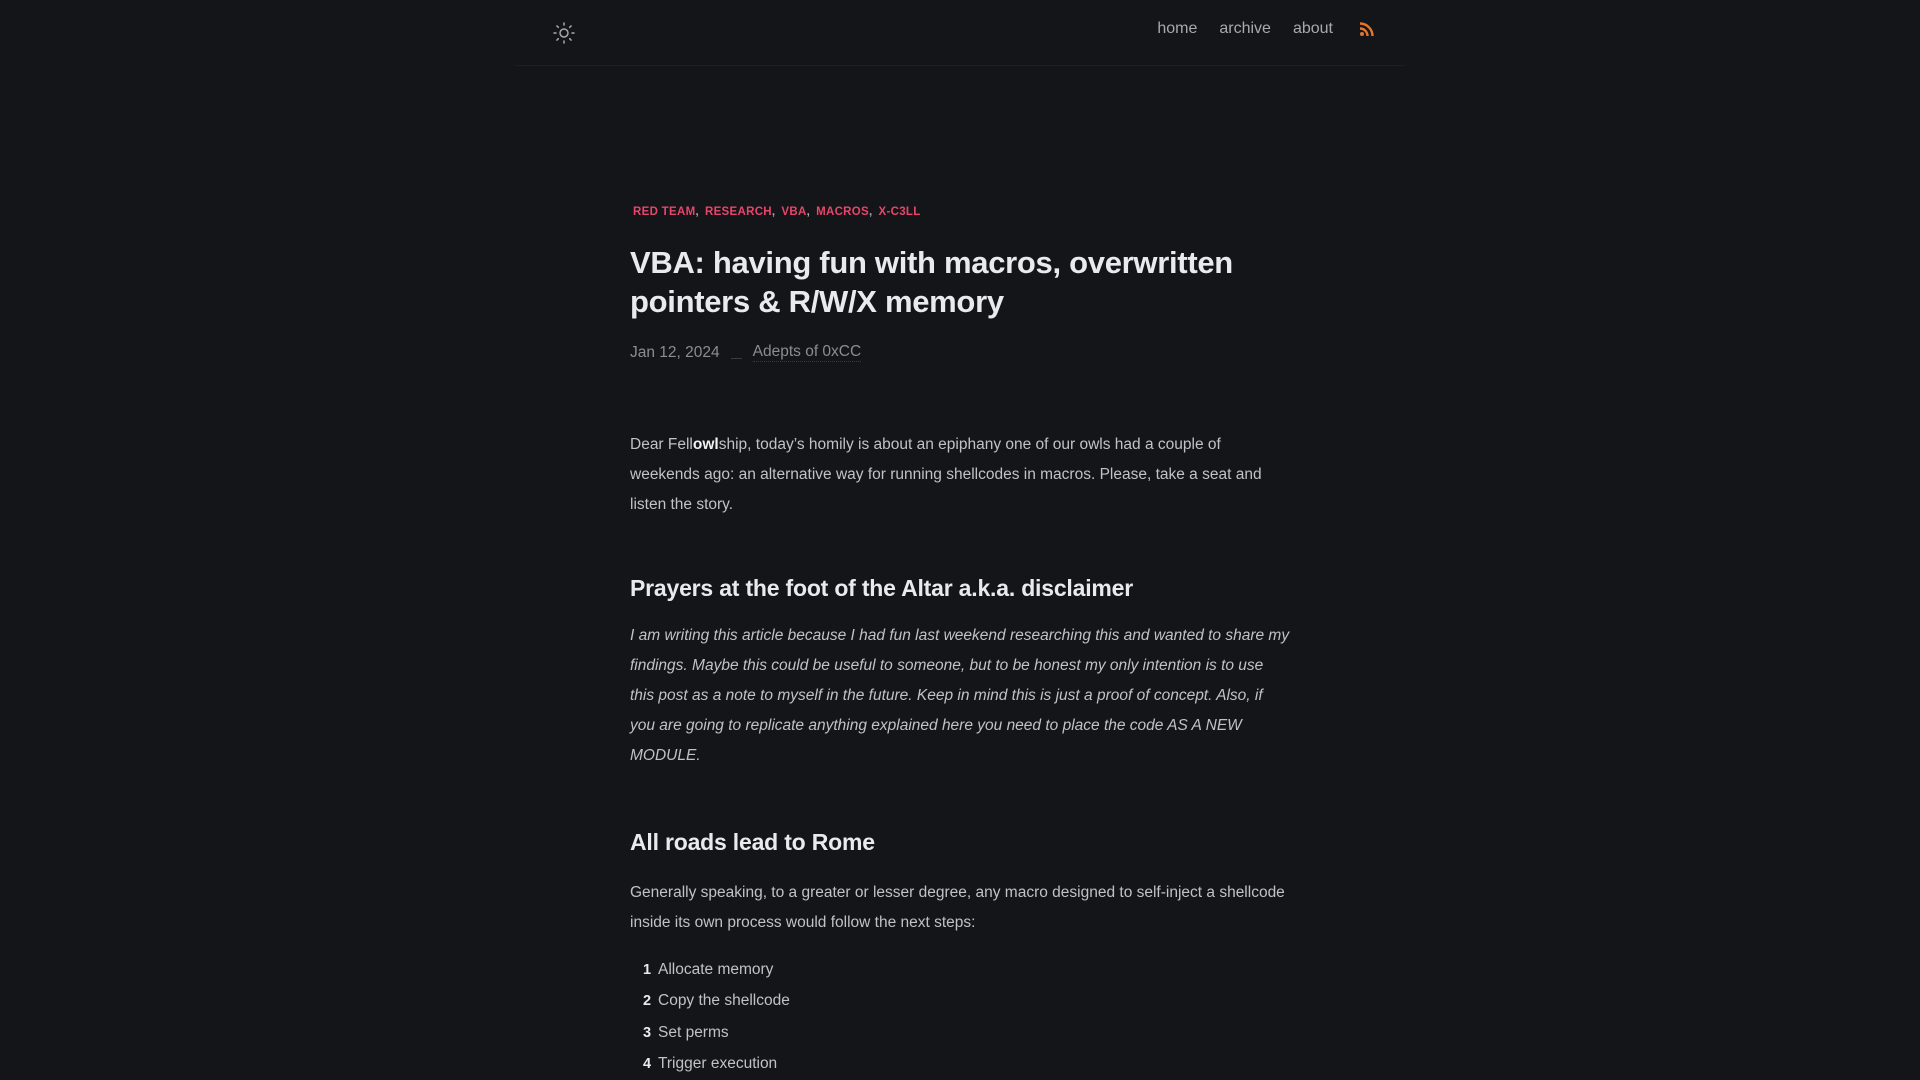 This screenshot has width=1920, height=1080. I want to click on meta-divider, so click(736, 358).